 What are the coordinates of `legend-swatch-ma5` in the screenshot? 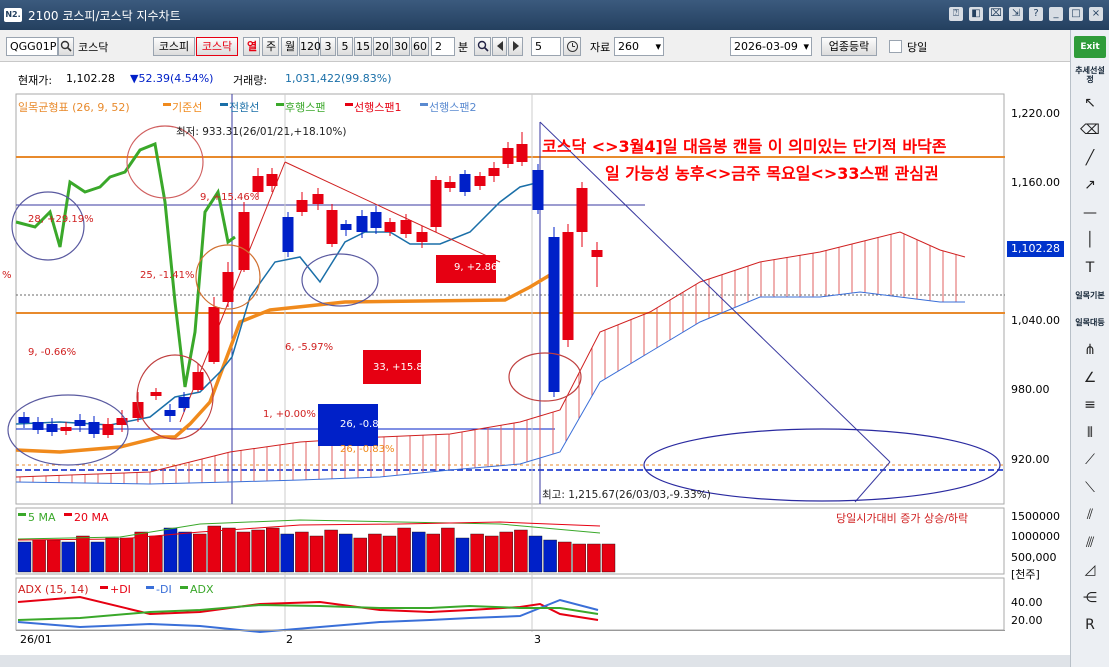 It's located at (22, 514).